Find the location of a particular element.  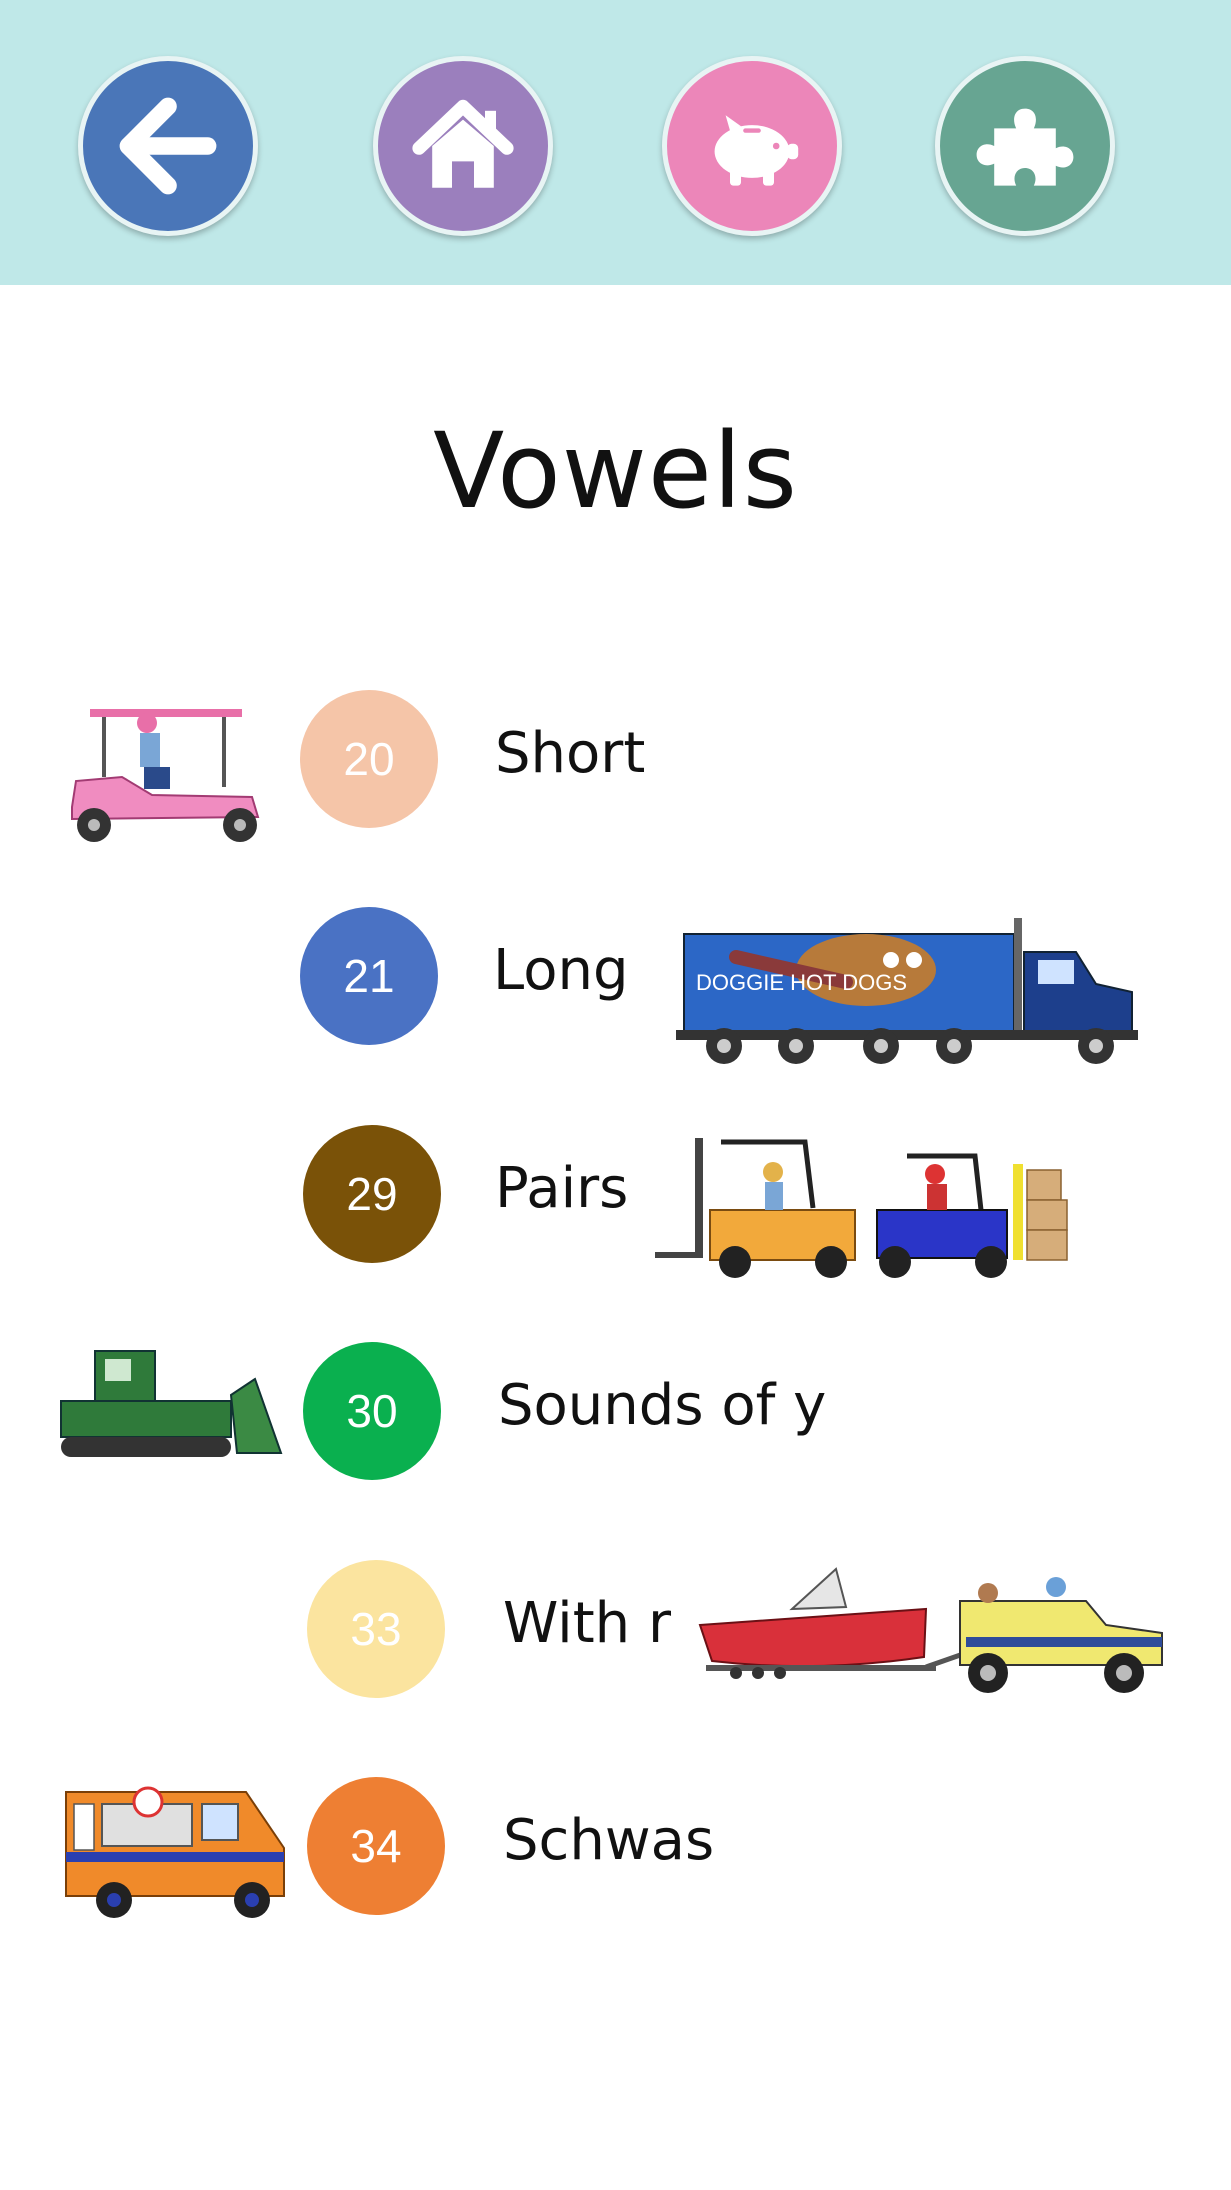

piggy-bank-icon is located at coordinates (756, 150).